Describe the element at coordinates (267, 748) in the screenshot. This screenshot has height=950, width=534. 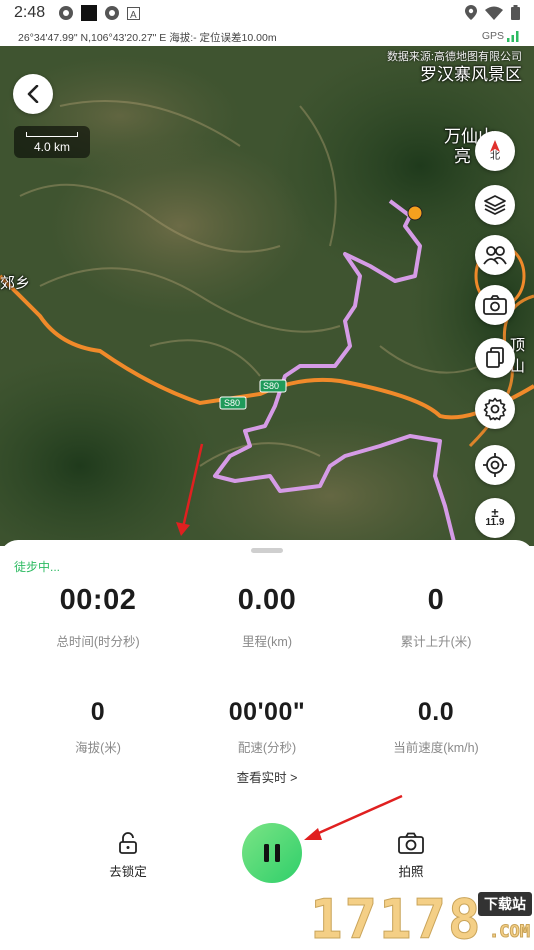
I see `stat-label: 配速(分秒)` at that location.